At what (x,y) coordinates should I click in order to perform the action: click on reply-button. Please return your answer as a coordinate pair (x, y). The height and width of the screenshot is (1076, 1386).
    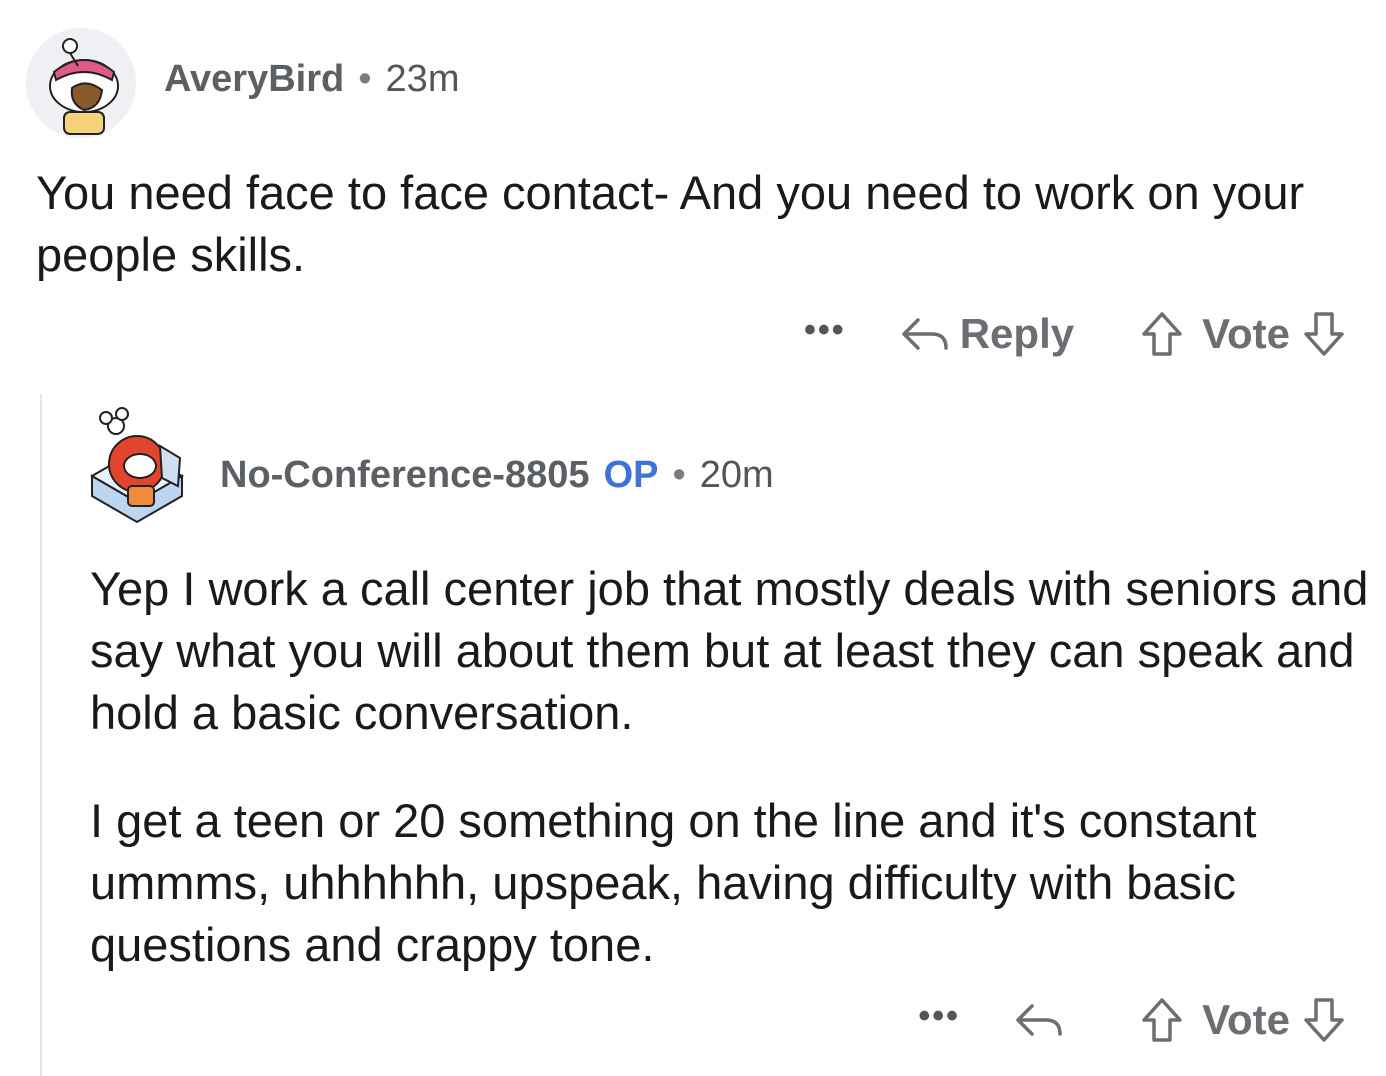
    Looking at the image, I should click on (1044, 1020).